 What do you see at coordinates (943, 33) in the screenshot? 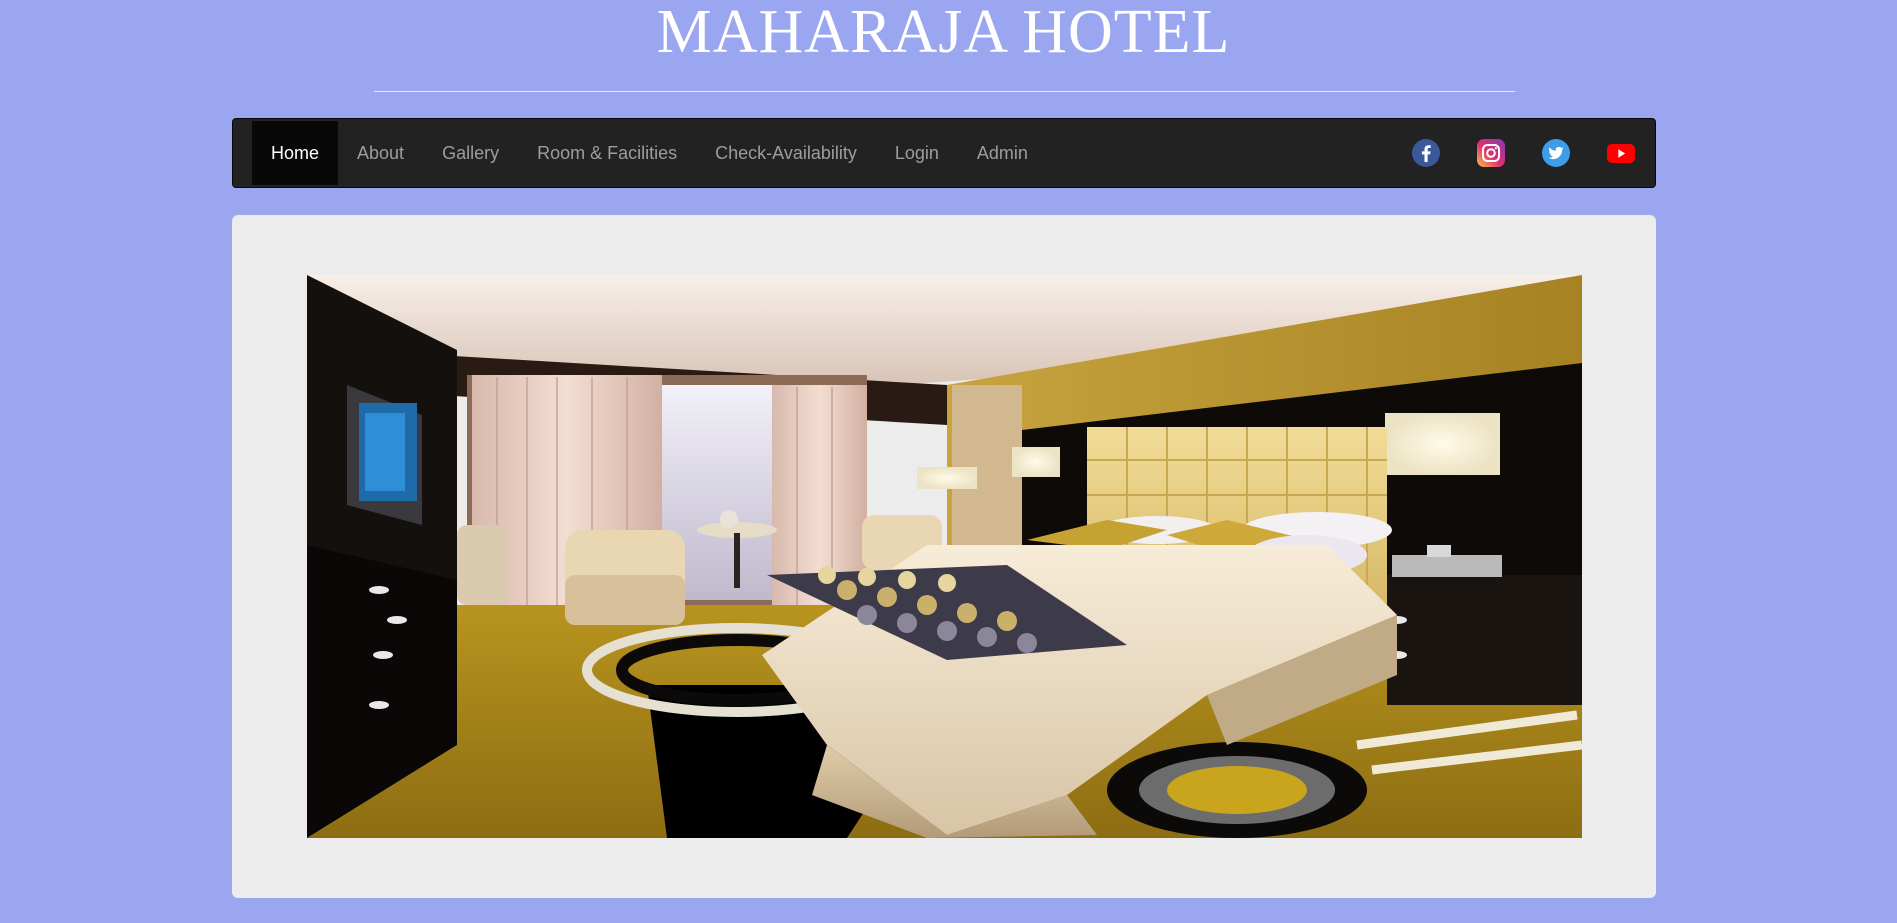
I see `site-title: MAHARAJA HOTEL` at bounding box center [943, 33].